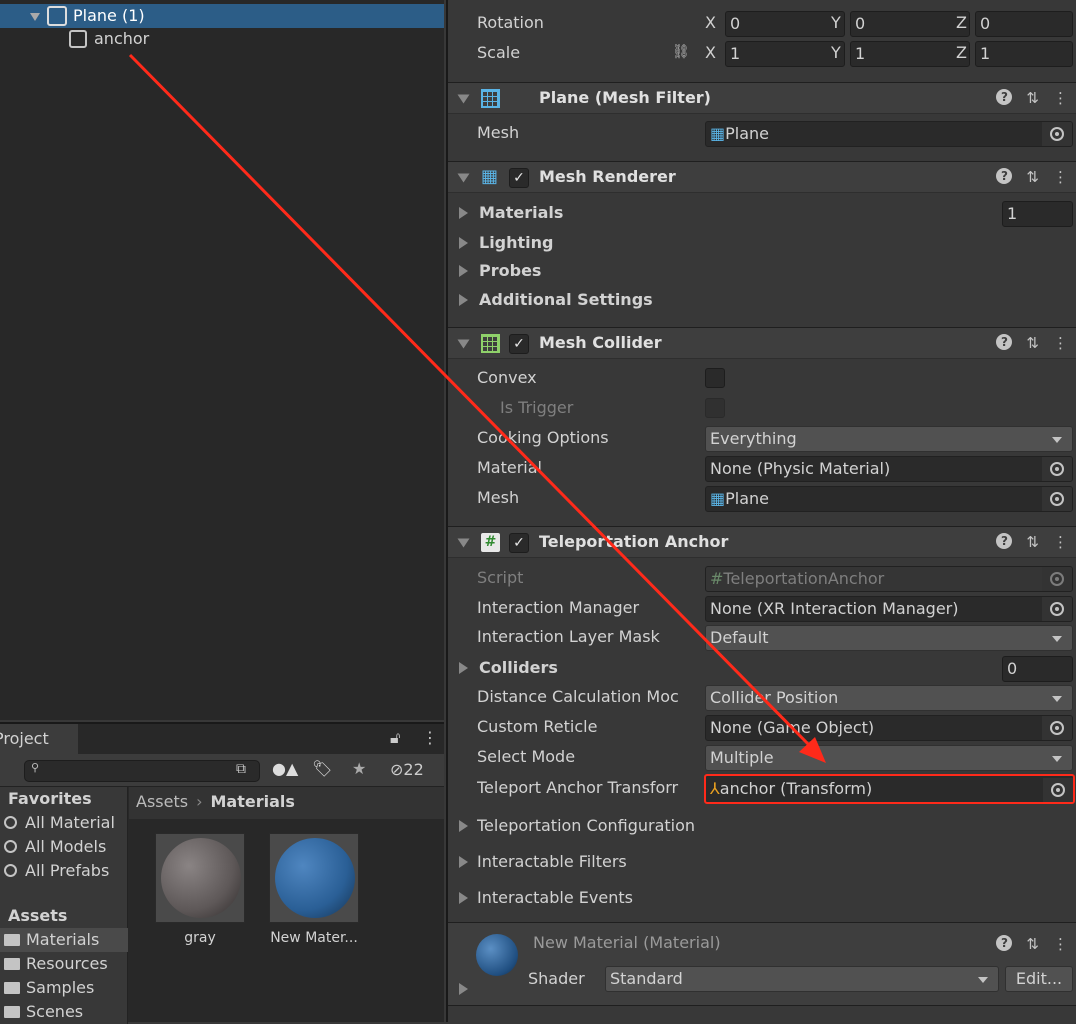  What do you see at coordinates (681, 52) in the screenshot?
I see `unlink-icon: ⛓` at bounding box center [681, 52].